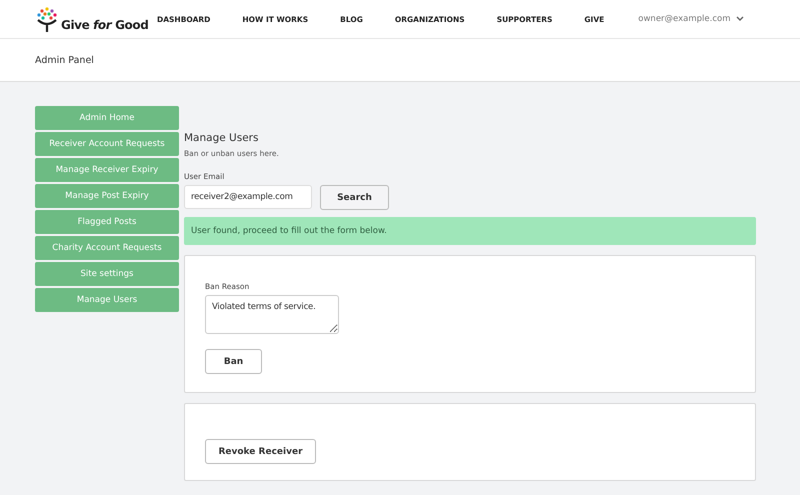 The image size is (800, 495). I want to click on search-button: Search, so click(354, 197).